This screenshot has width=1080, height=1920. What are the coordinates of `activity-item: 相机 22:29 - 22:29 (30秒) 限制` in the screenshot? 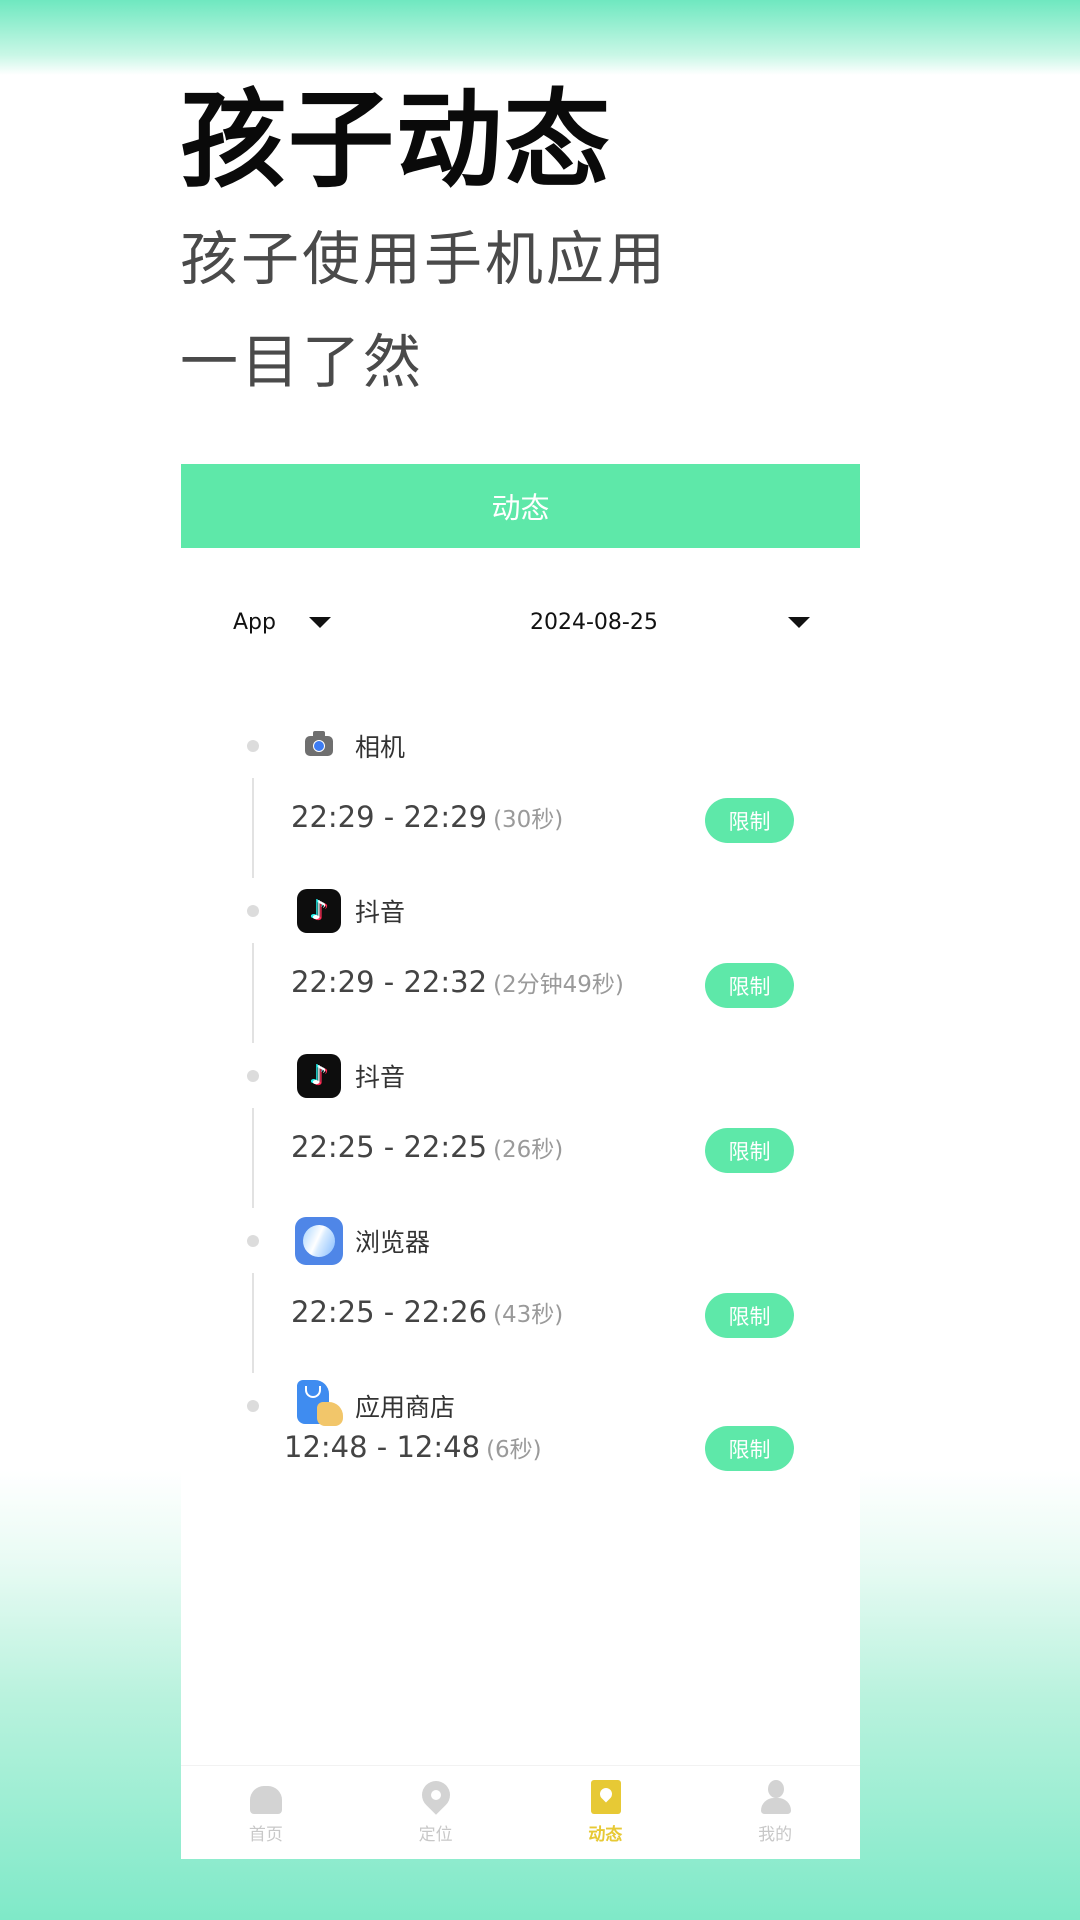 It's located at (520, 794).